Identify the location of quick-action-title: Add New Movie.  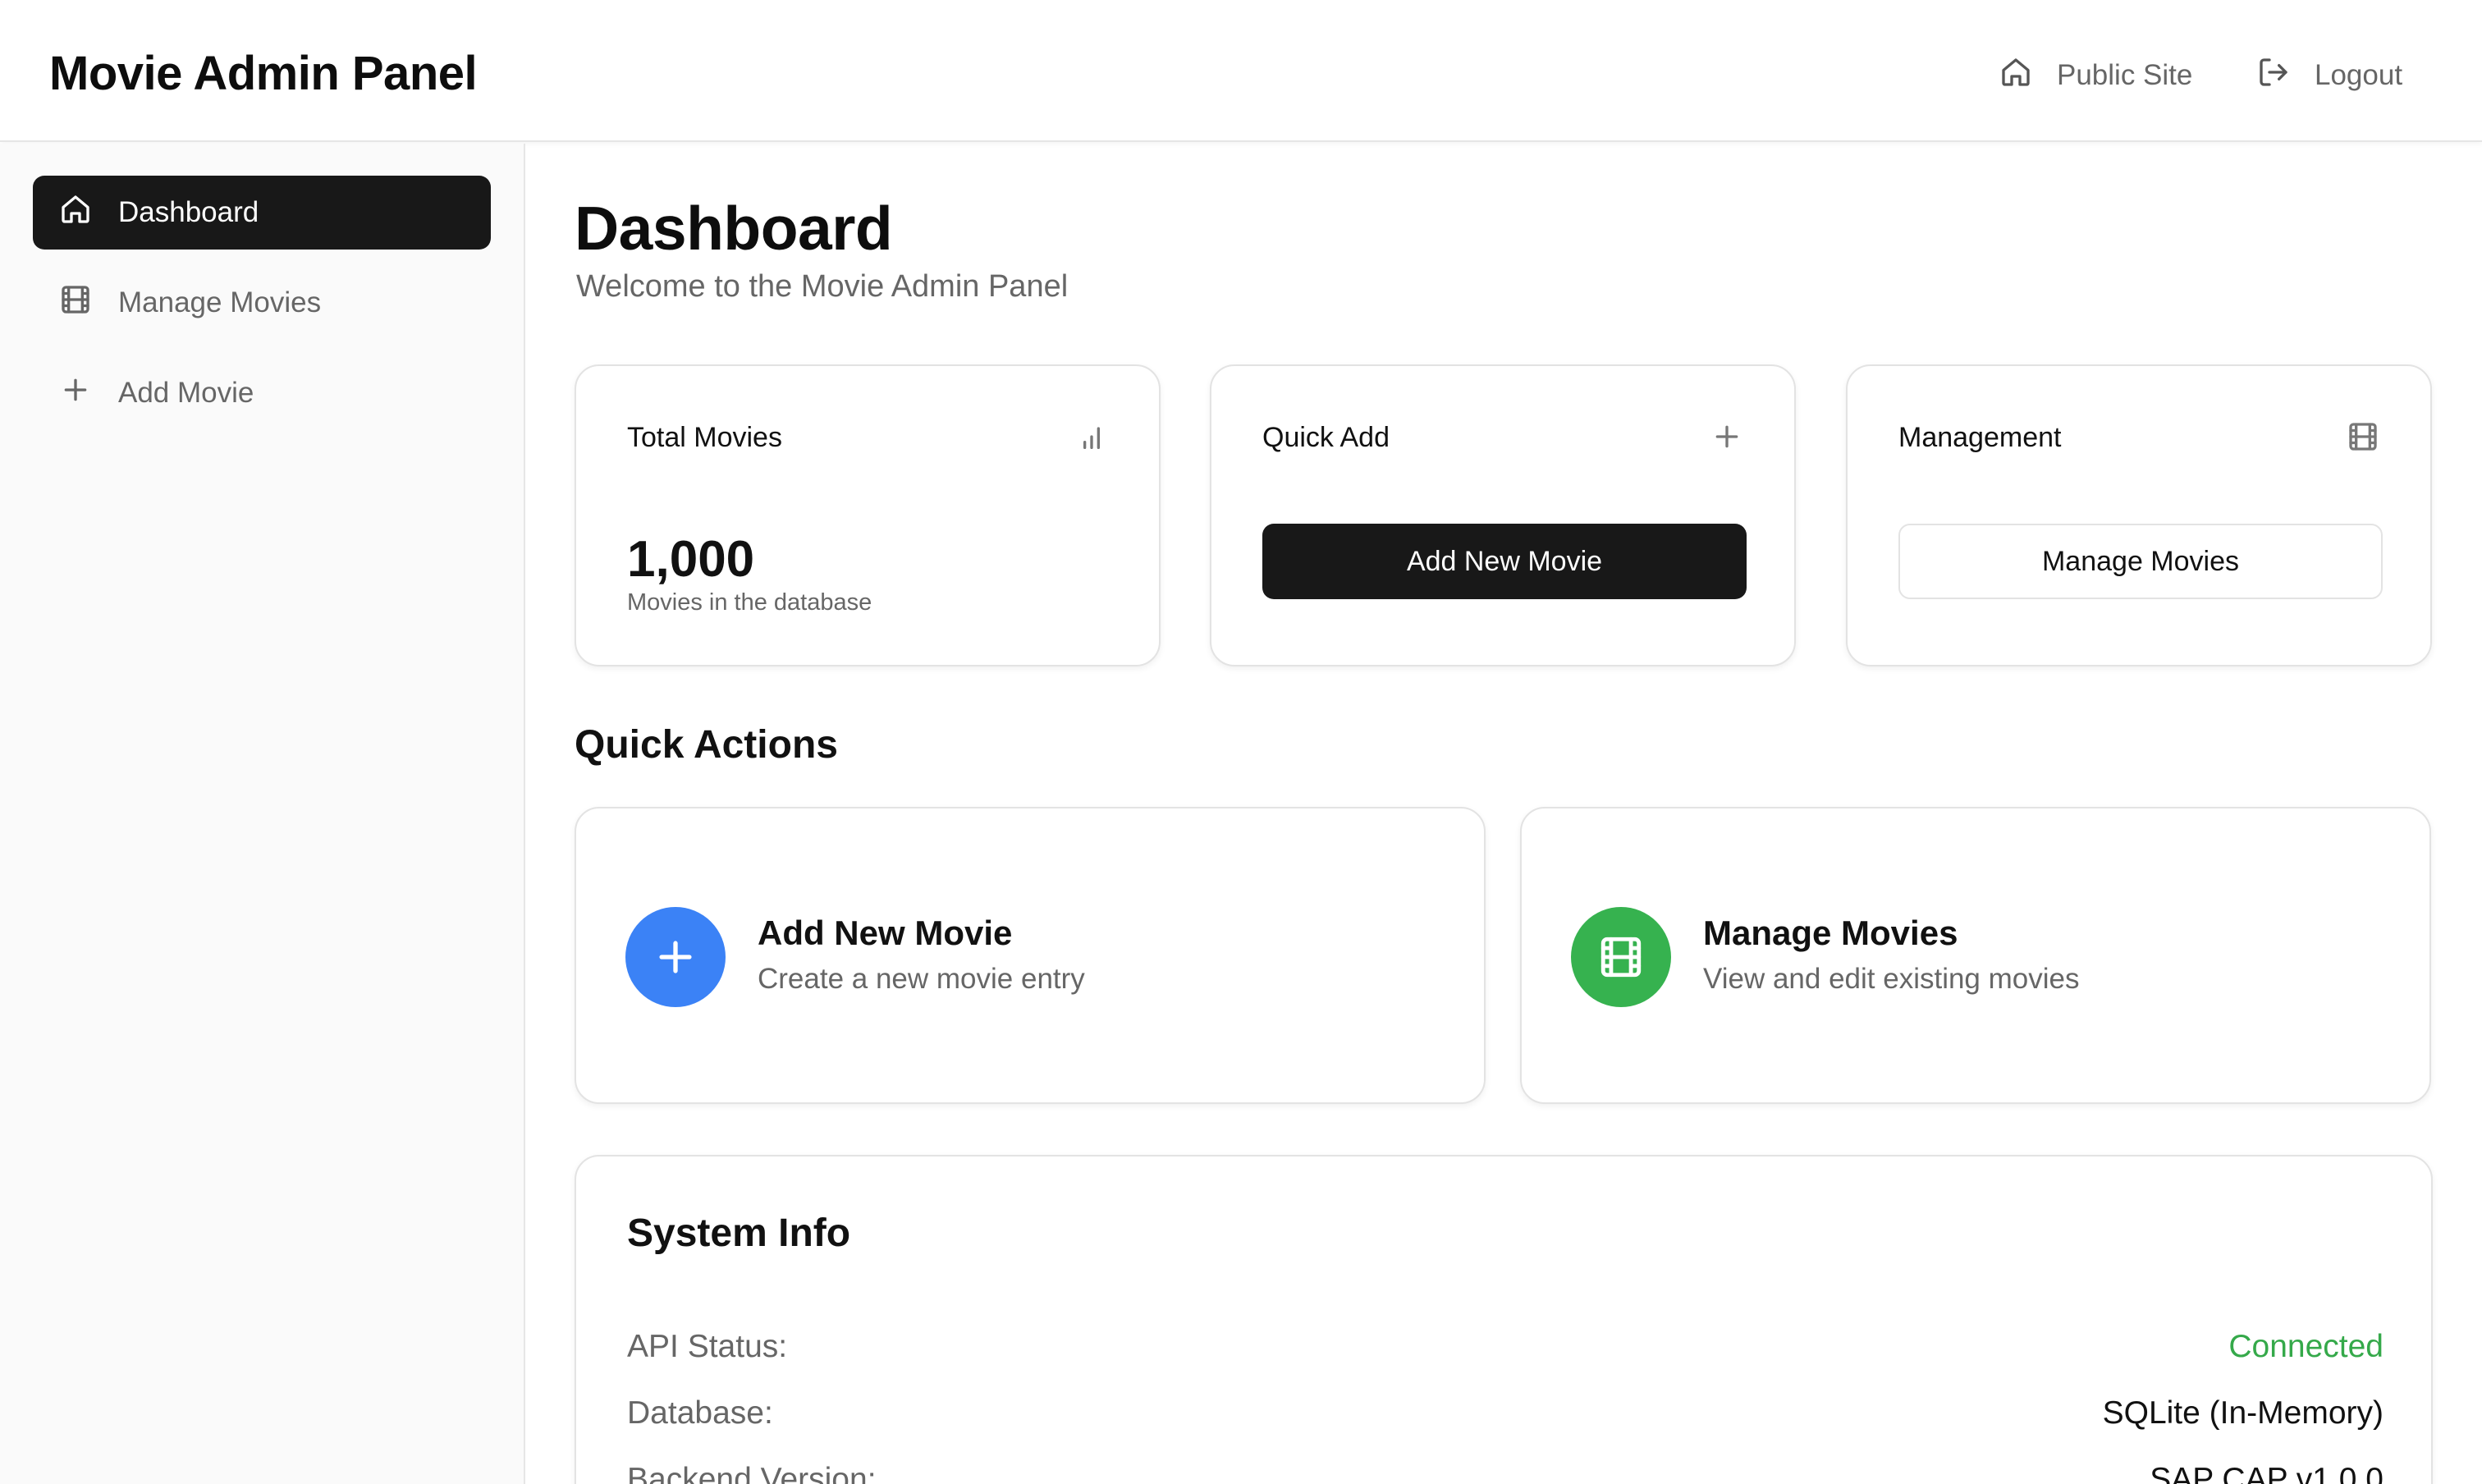
(886, 933).